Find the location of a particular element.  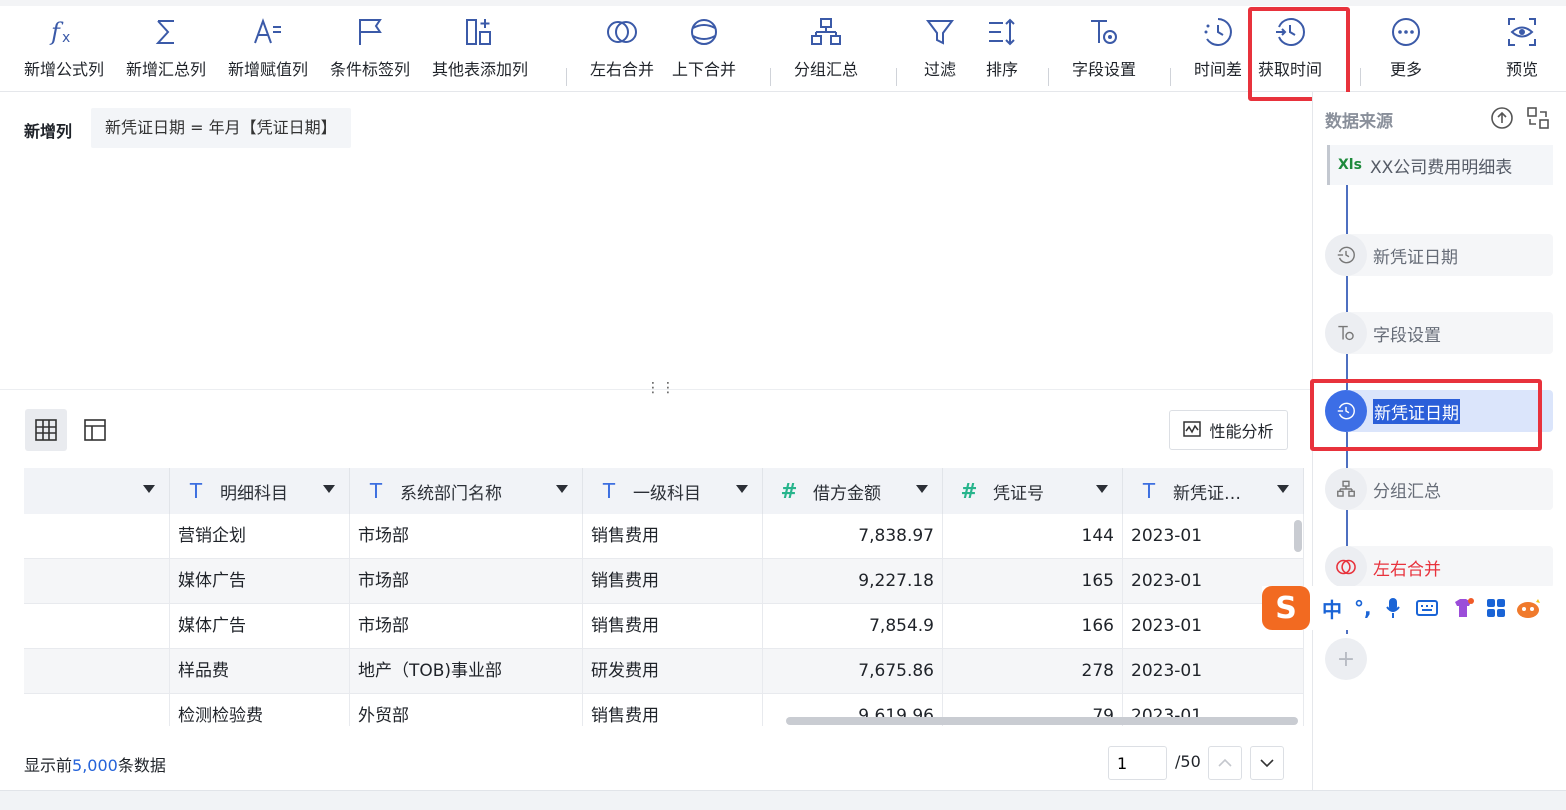

more-button: 更多 is located at coordinates (1406, 52).